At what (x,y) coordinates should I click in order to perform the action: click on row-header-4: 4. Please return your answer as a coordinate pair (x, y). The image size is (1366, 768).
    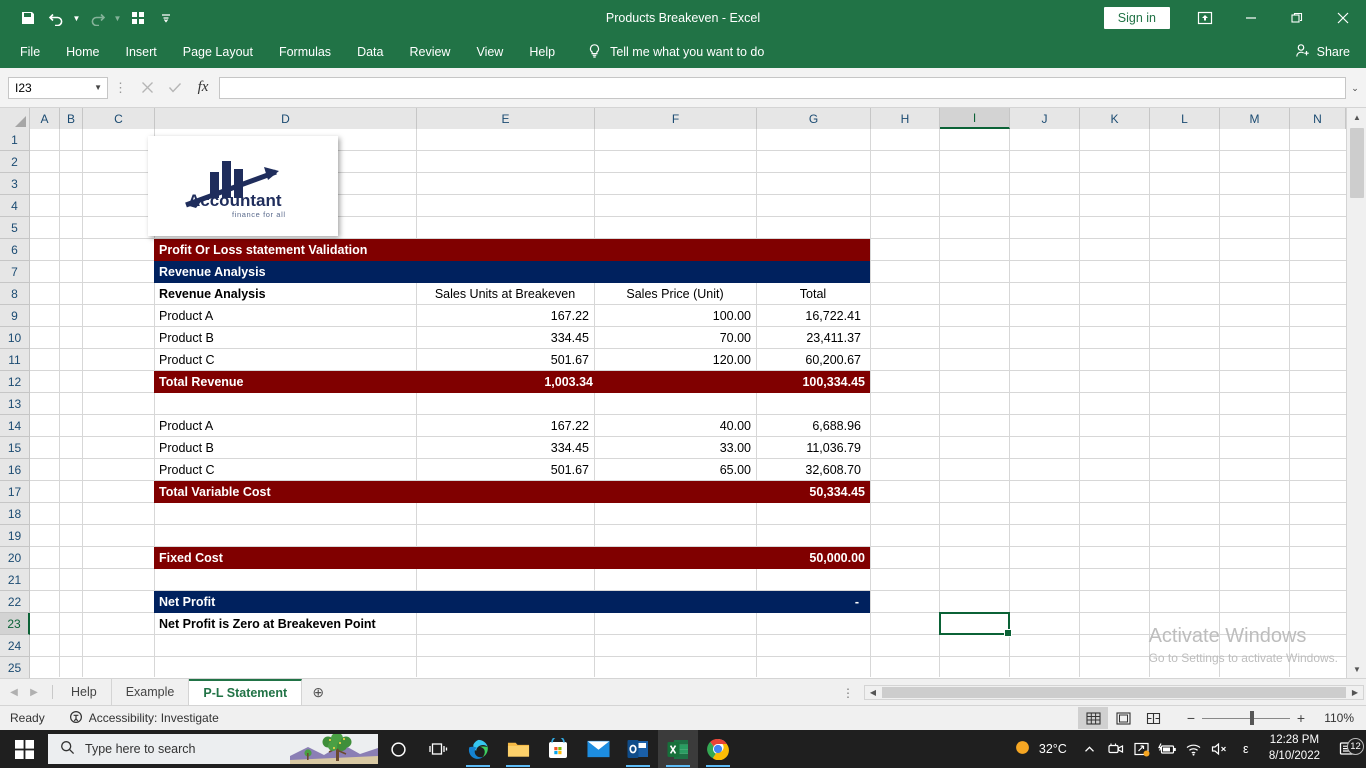
    Looking at the image, I should click on (15, 206).